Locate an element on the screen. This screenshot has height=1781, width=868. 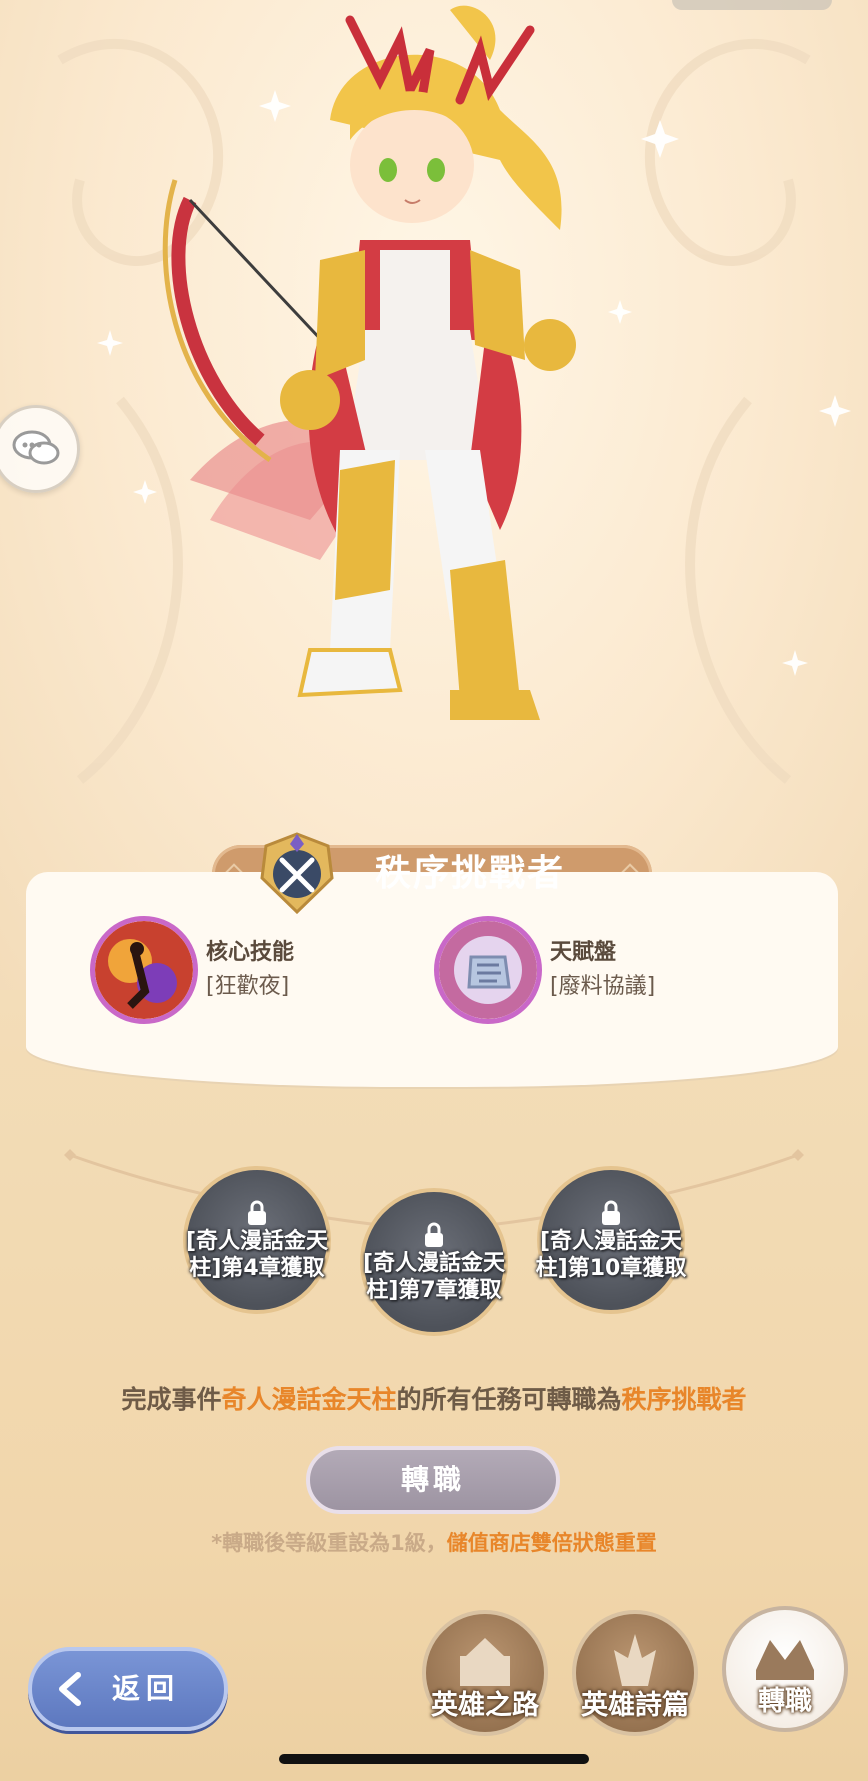
chat-bubbles-icon is located at coordinates (36, 447).